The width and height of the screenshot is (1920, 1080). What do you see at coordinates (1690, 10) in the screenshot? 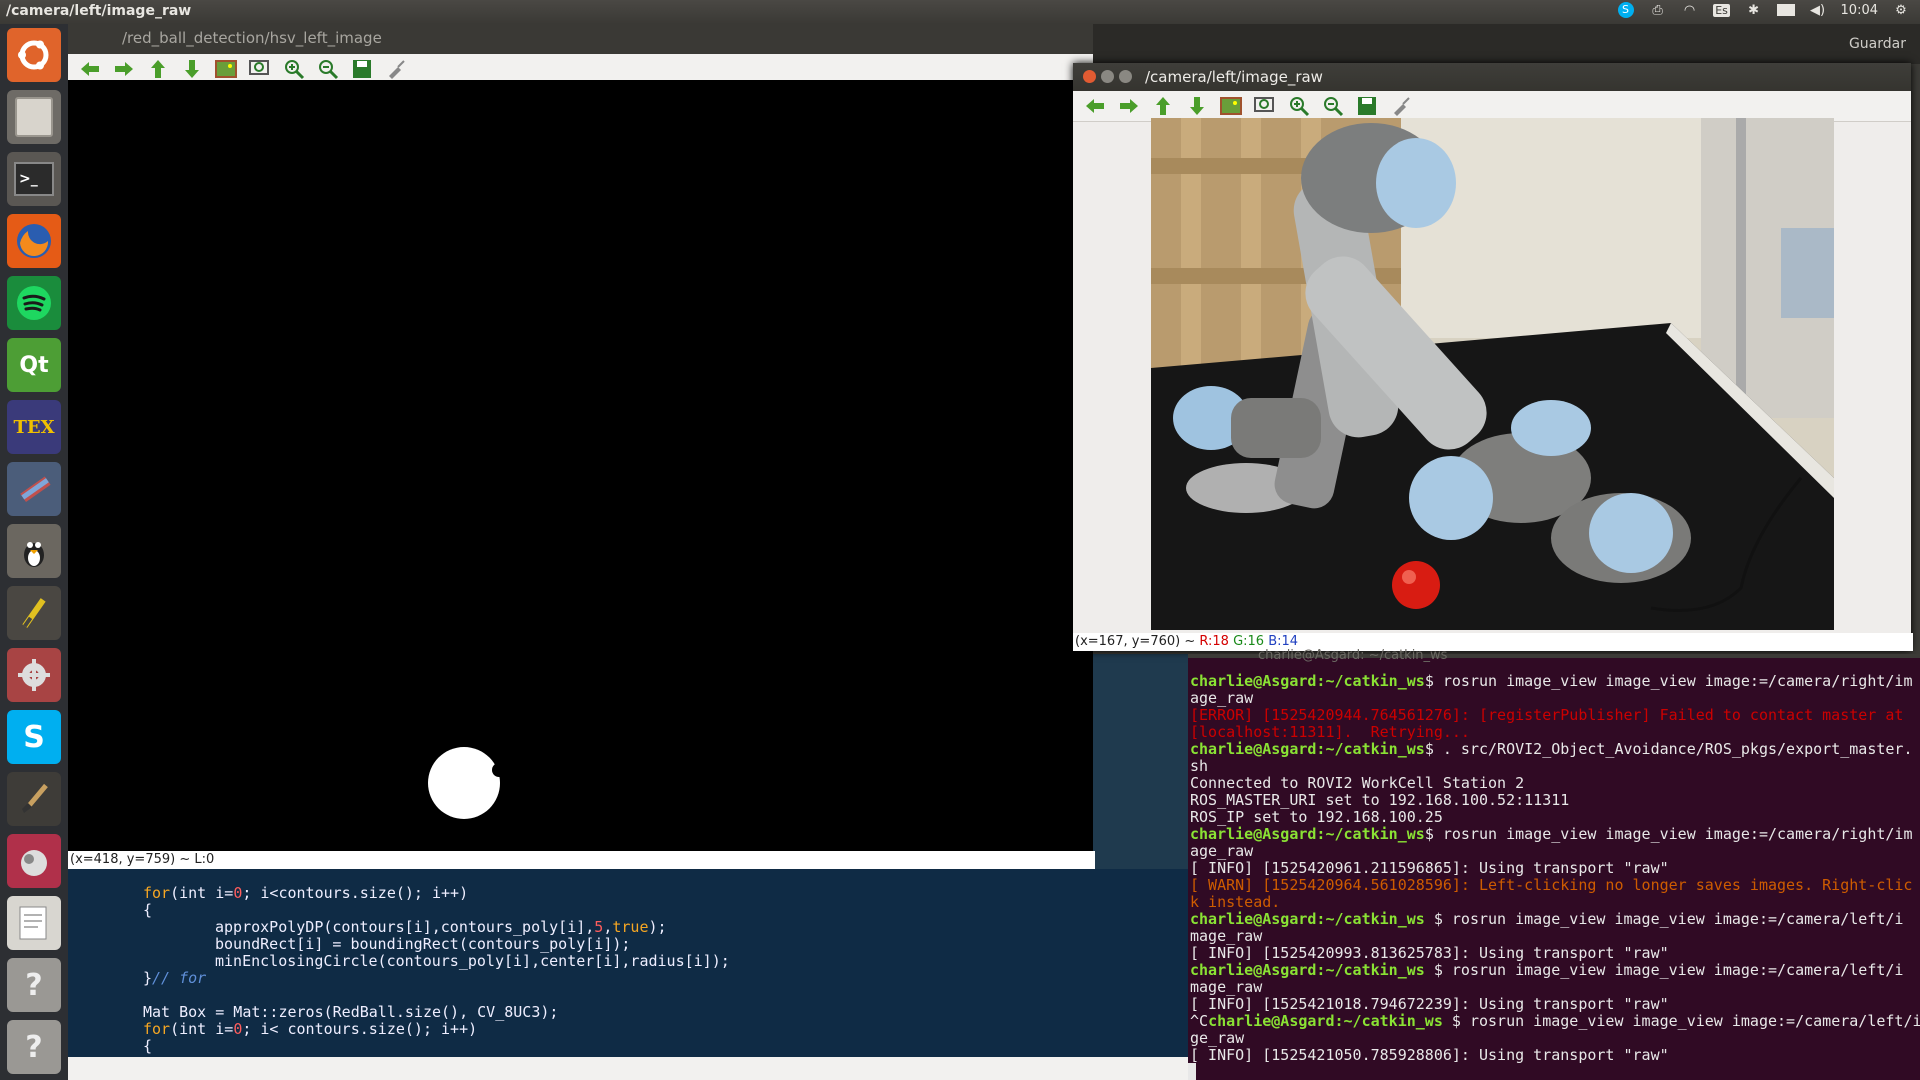
I see `wifi-icon: ◠` at bounding box center [1690, 10].